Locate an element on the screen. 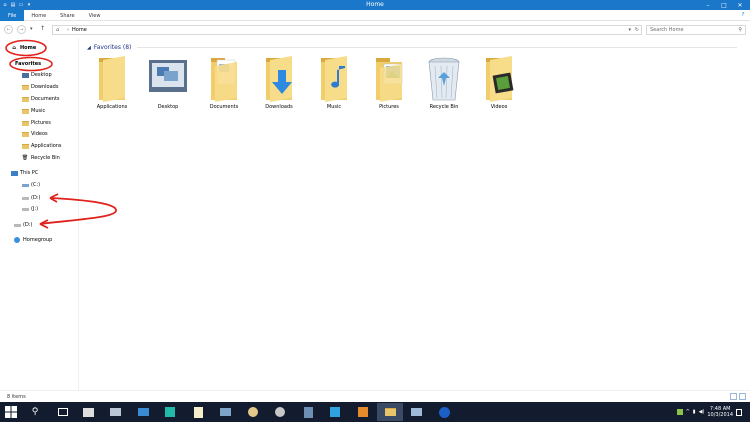  windows-drive-icon is located at coordinates (25, 185).